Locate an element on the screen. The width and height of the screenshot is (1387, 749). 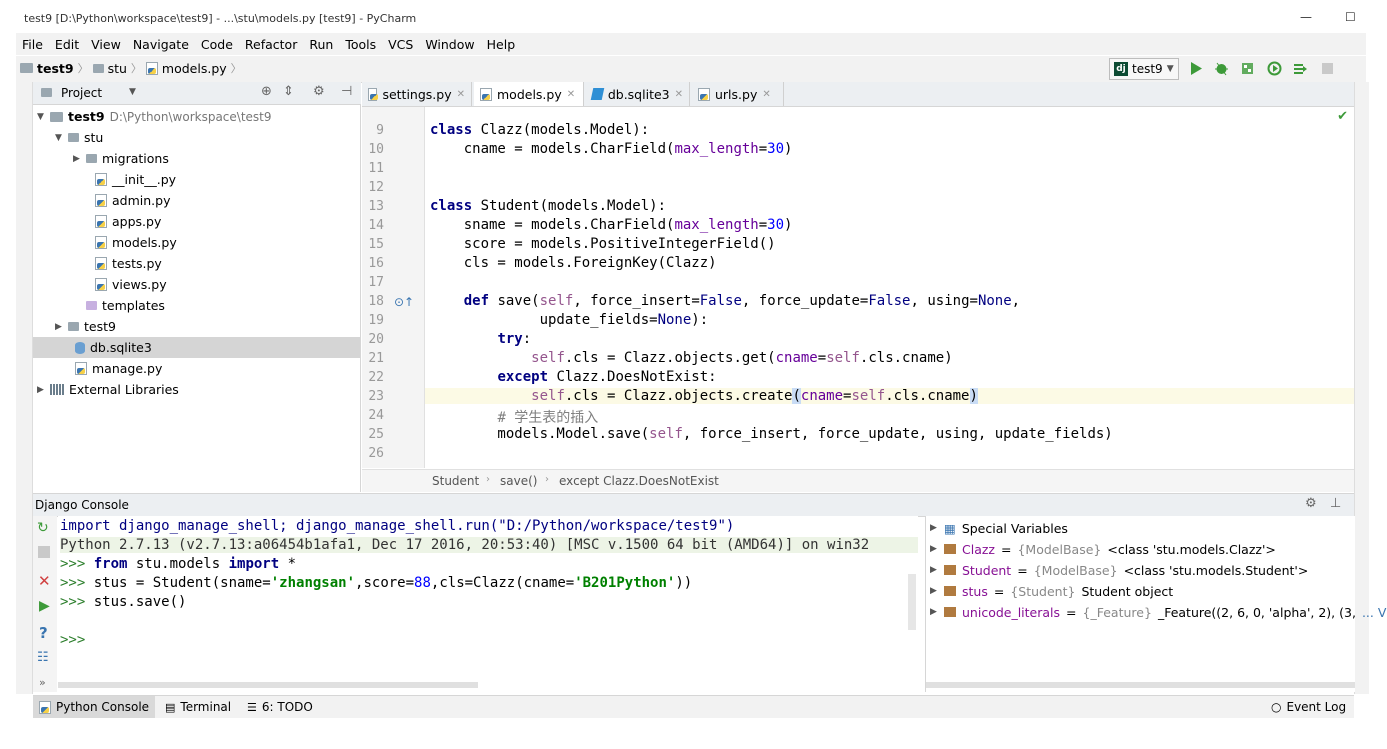
tree-item-stu: ▼ stu is located at coordinates (79, 137).